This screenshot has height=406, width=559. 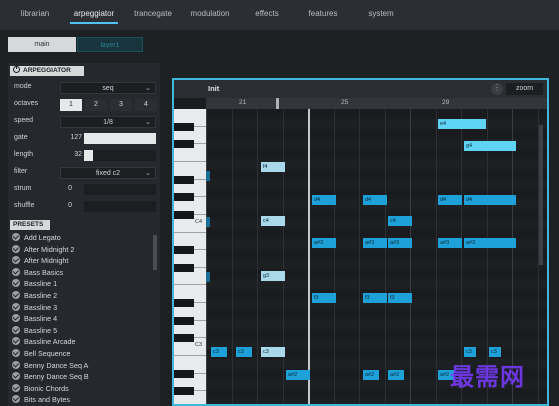 What do you see at coordinates (46, 261) in the screenshot?
I see `preset-name: After Midnight` at bounding box center [46, 261].